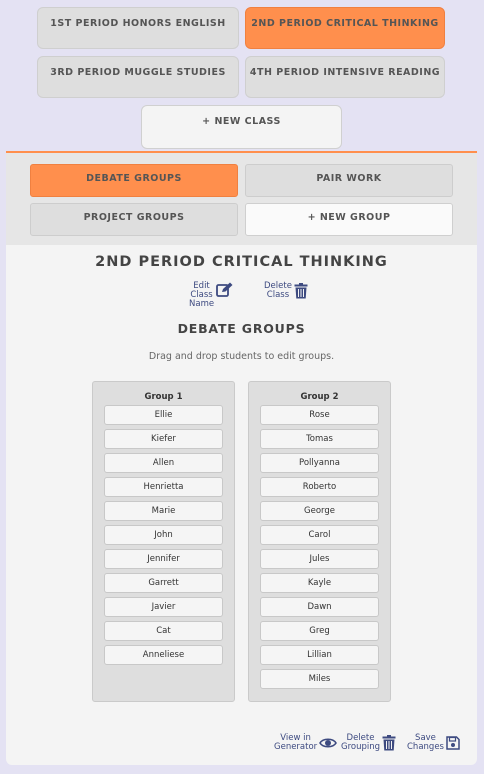 Image resolution: width=484 pixels, height=774 pixels. Describe the element at coordinates (241, 262) in the screenshot. I see `class-title: 2ND PERIOD CRITICAL THINKING` at that location.